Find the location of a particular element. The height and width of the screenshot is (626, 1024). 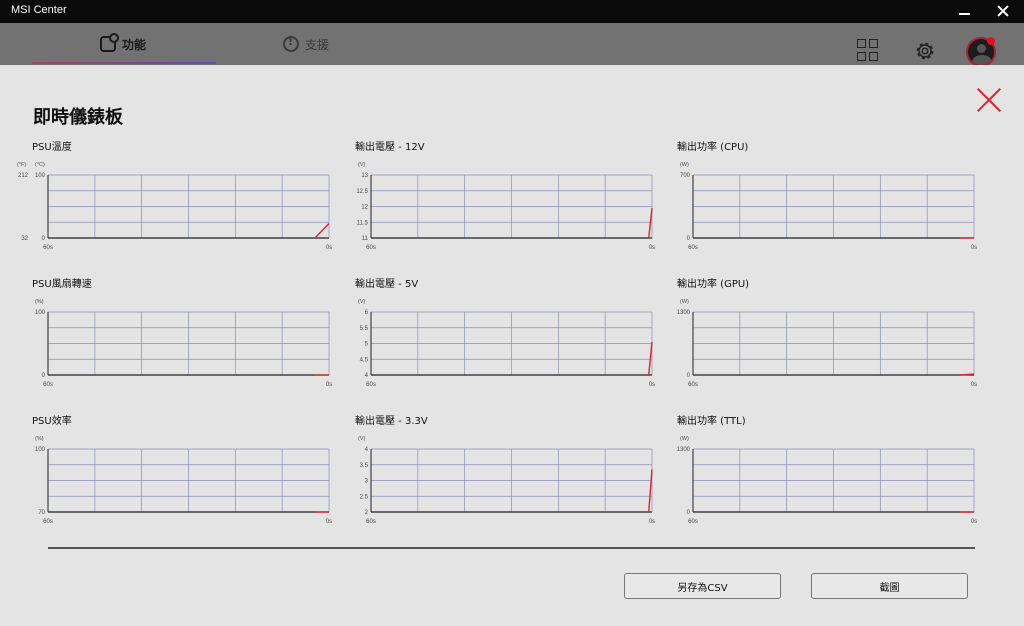

chart-title: PSU風扇轉速 is located at coordinates (62, 284).